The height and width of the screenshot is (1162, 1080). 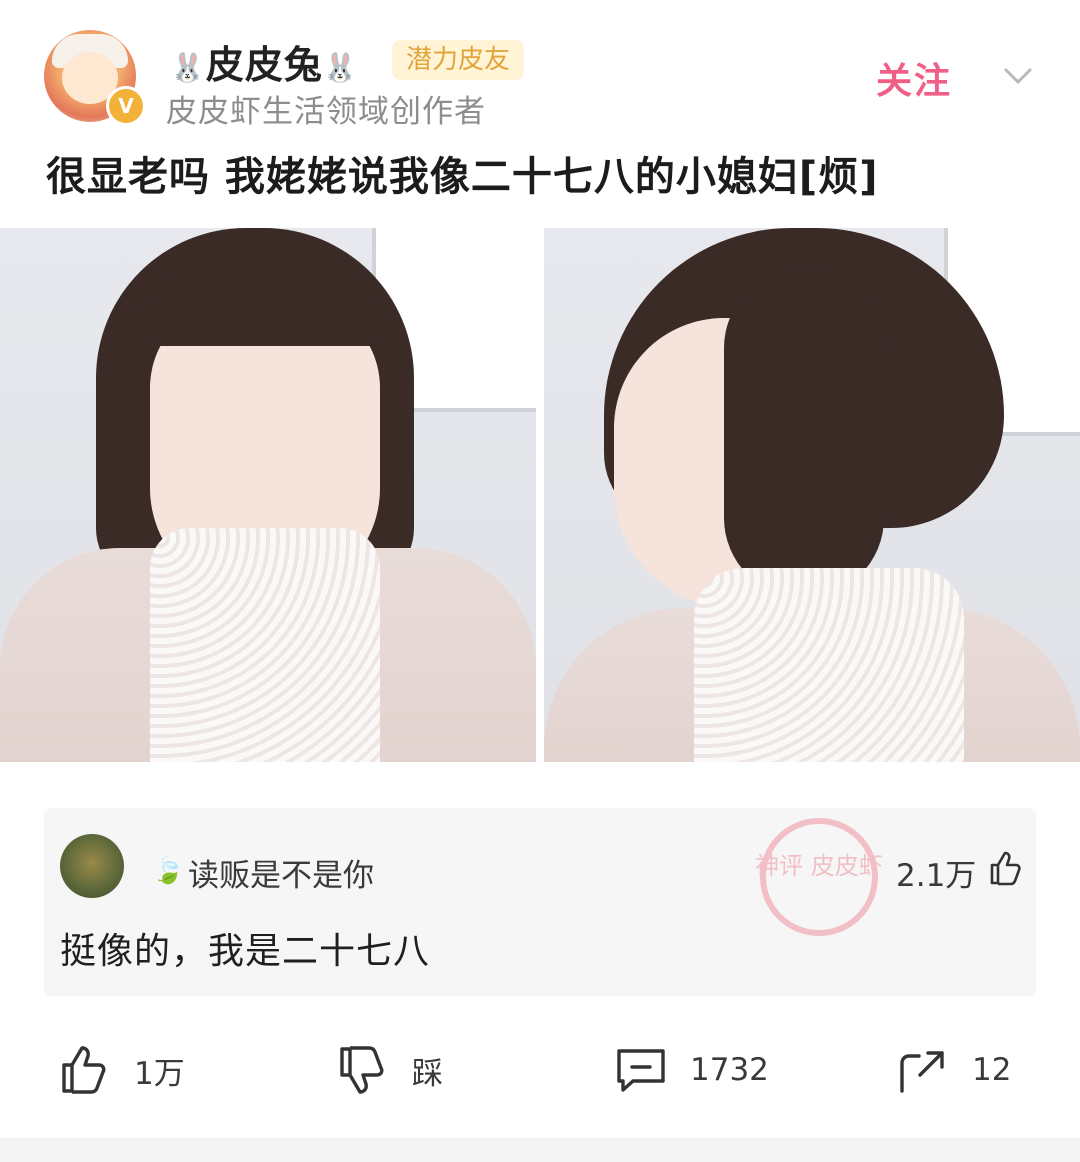 I want to click on comment-button: 1732, so click(x=691, y=1070).